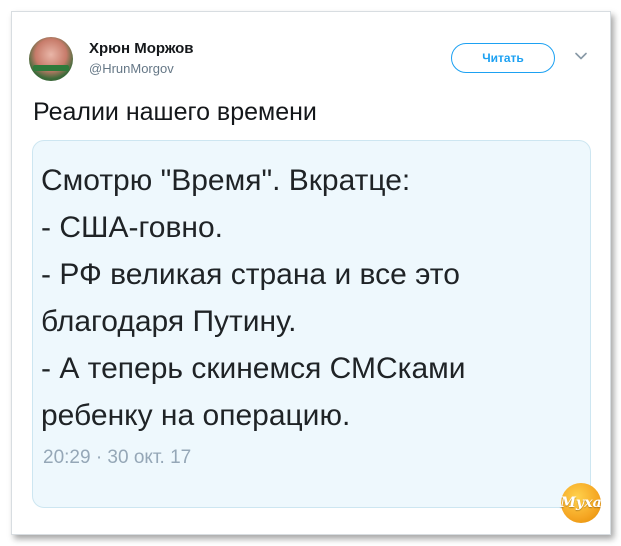  Describe the element at coordinates (503, 58) in the screenshot. I see `follow-button: Читать` at that location.